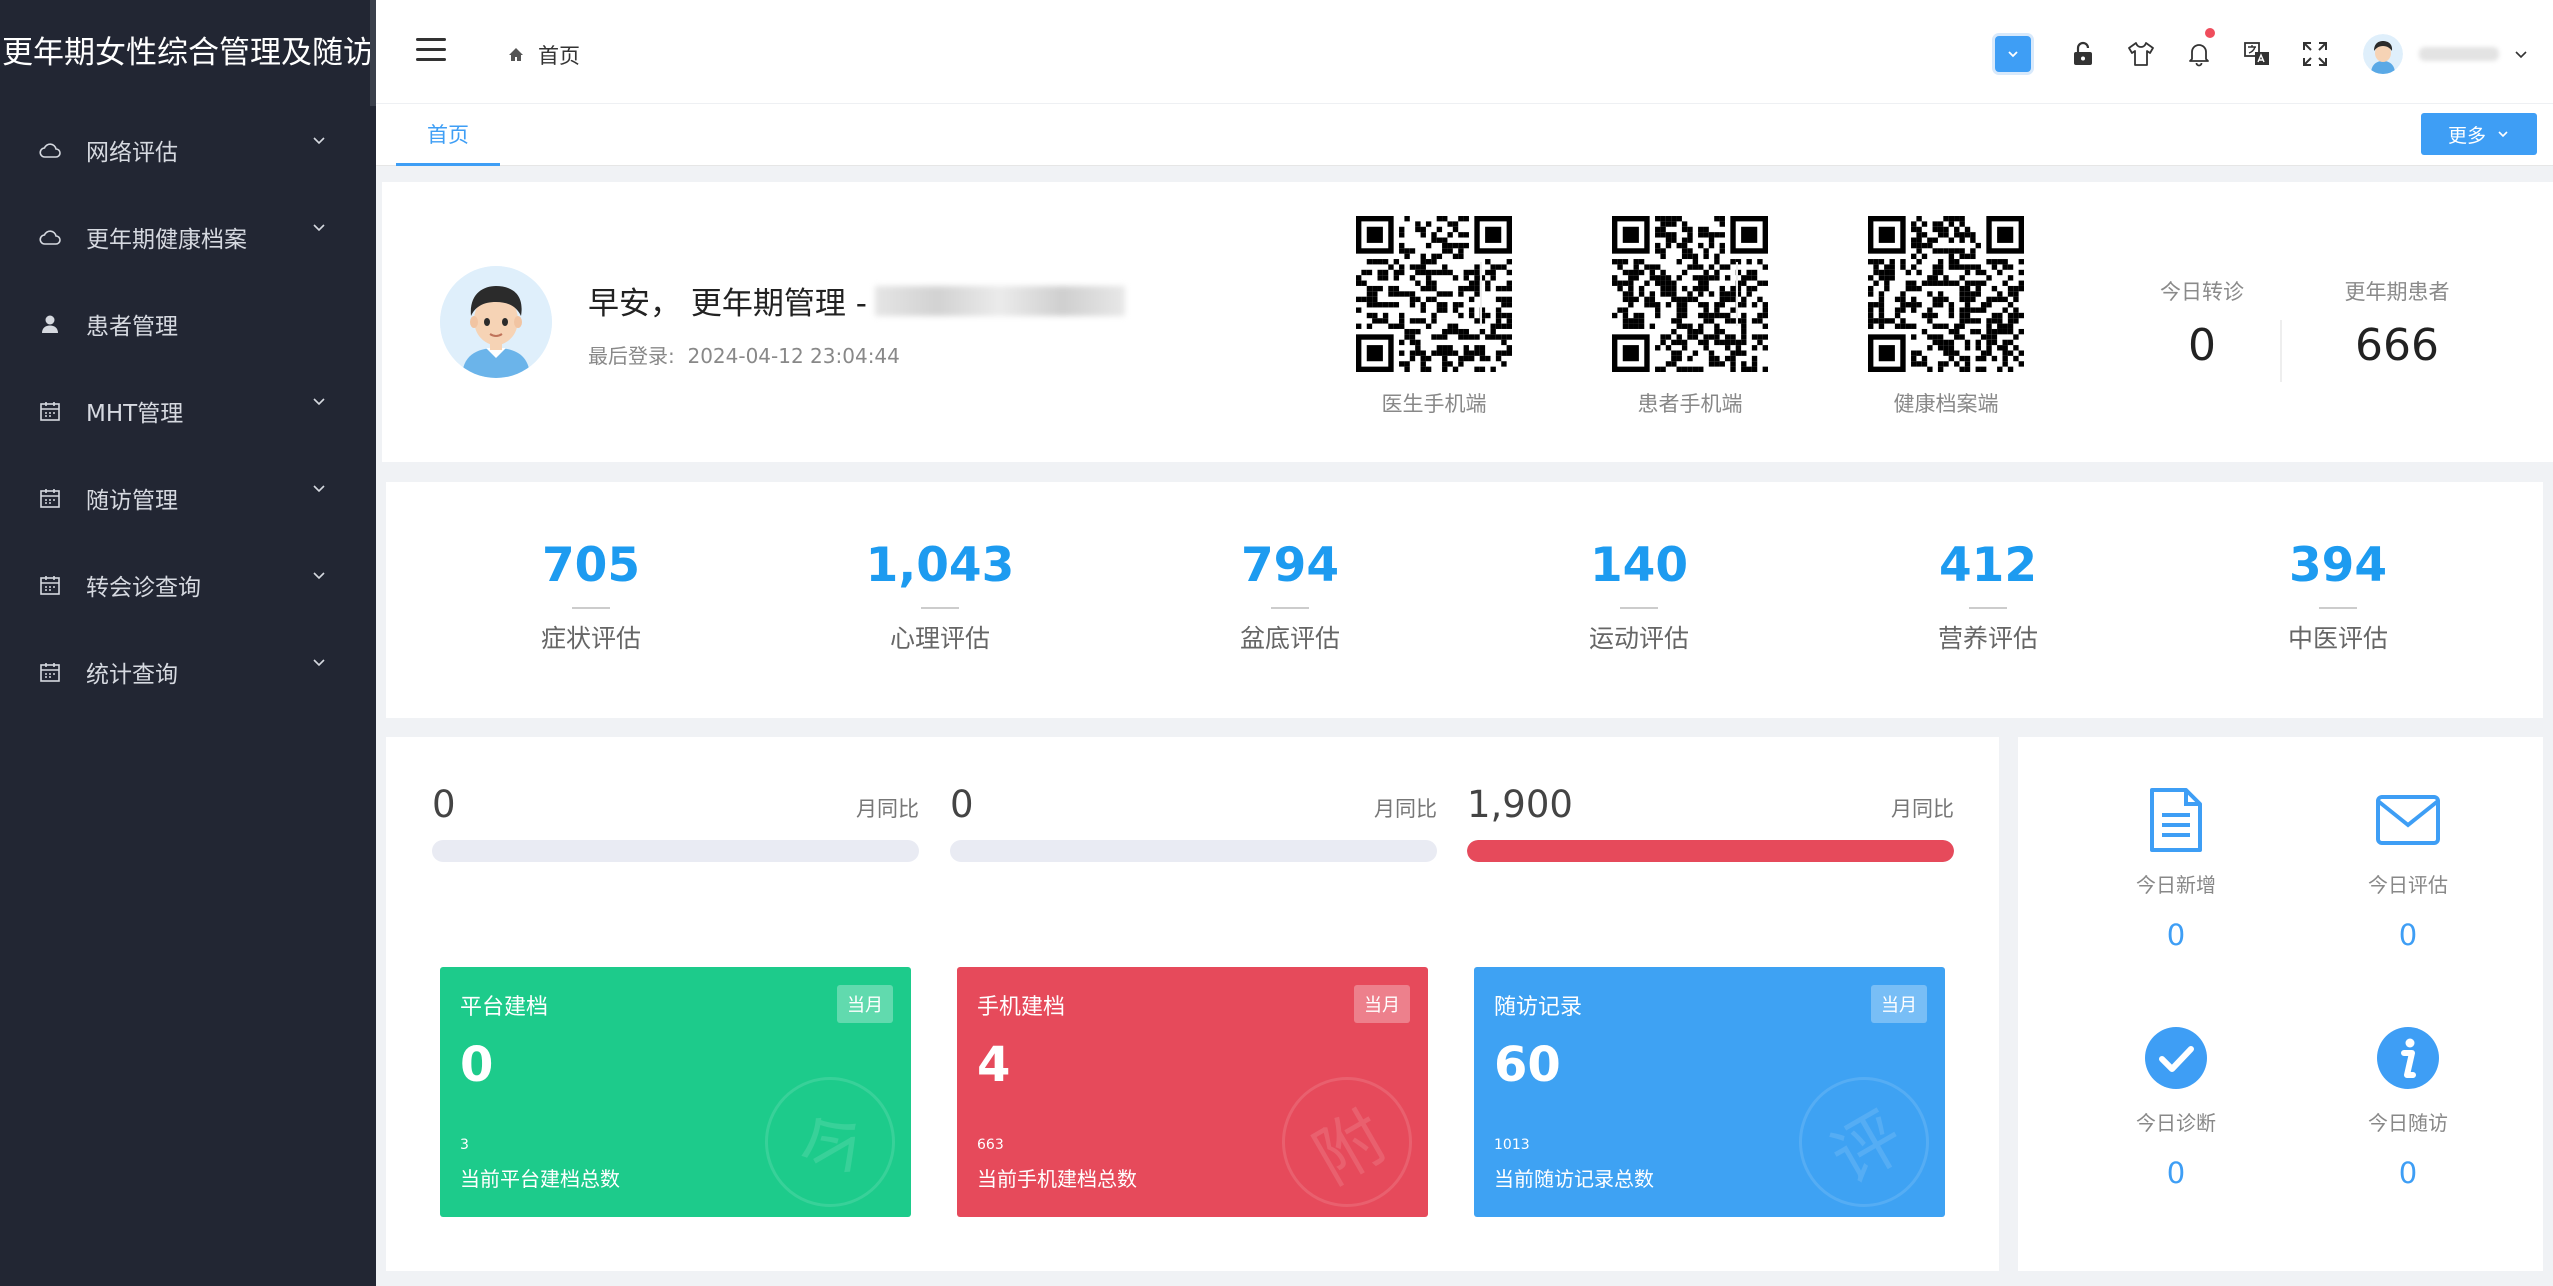  What do you see at coordinates (1057, 1179) in the screenshot?
I see `card-sub-label: 当前手机建档总数` at bounding box center [1057, 1179].